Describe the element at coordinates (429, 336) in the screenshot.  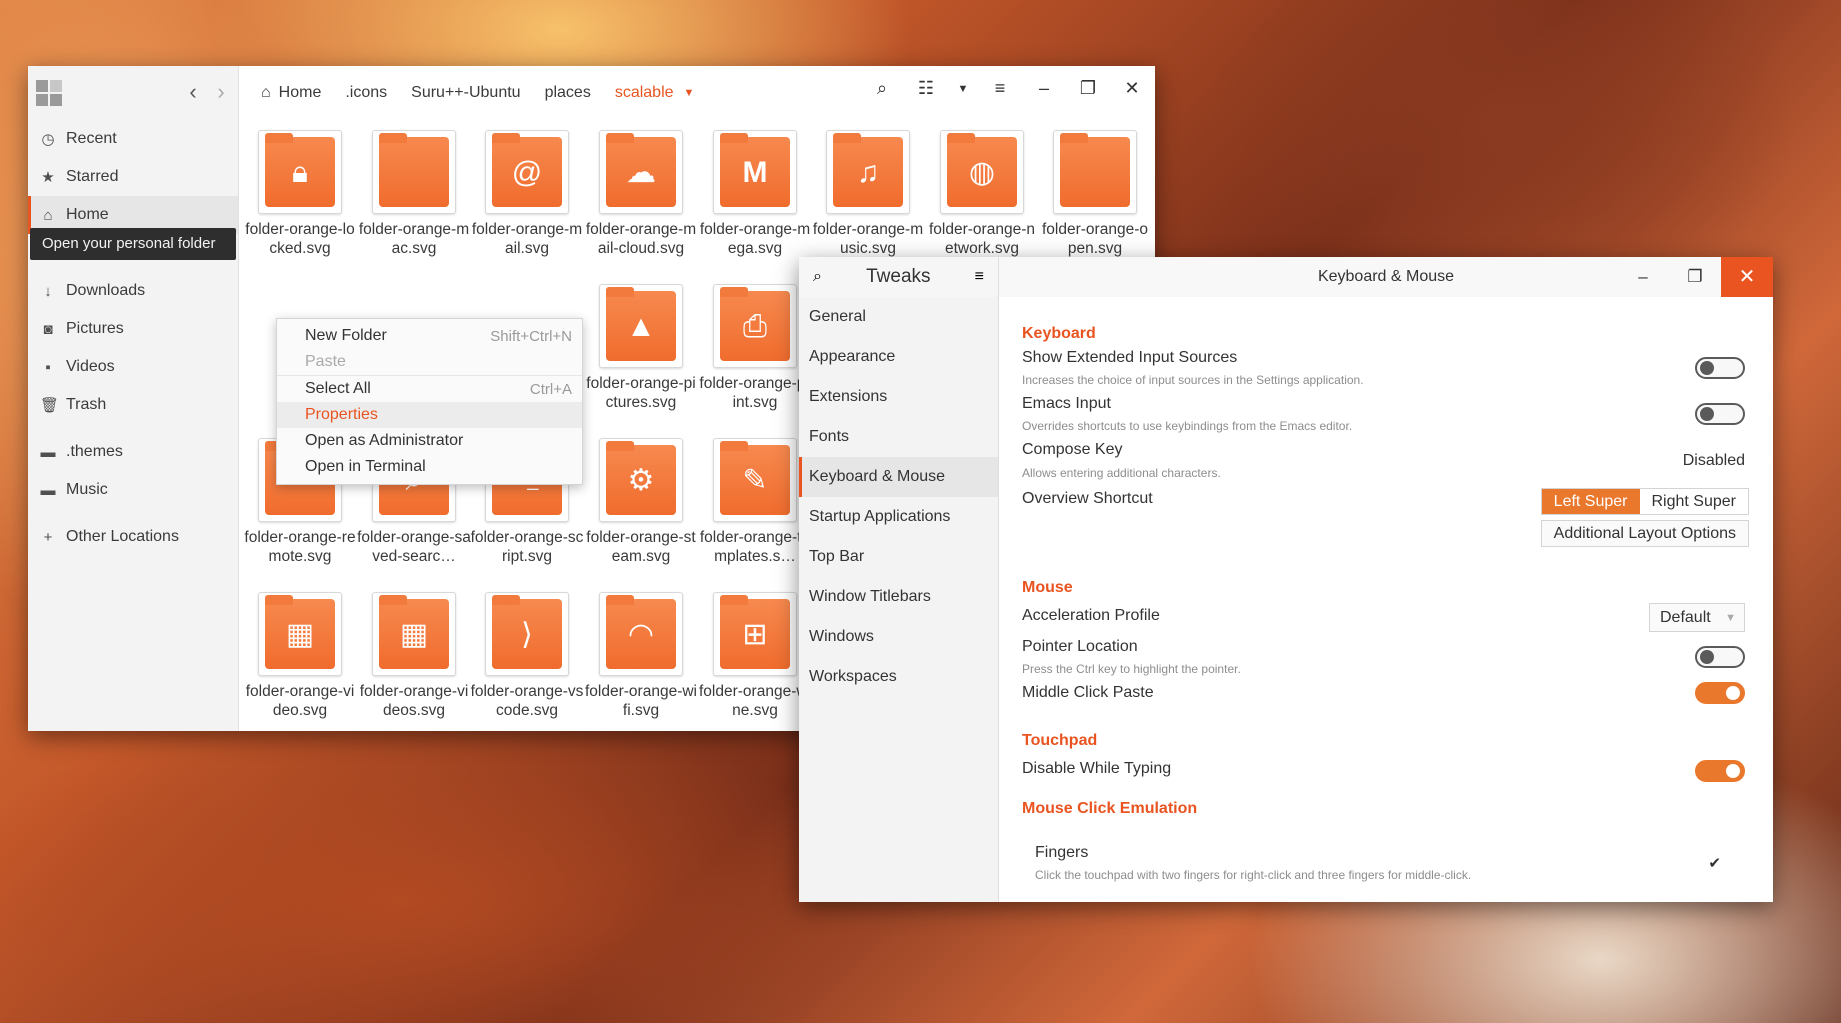
I see `menu-item-new-folder: New Folder Shift+Ctrl+N` at that location.